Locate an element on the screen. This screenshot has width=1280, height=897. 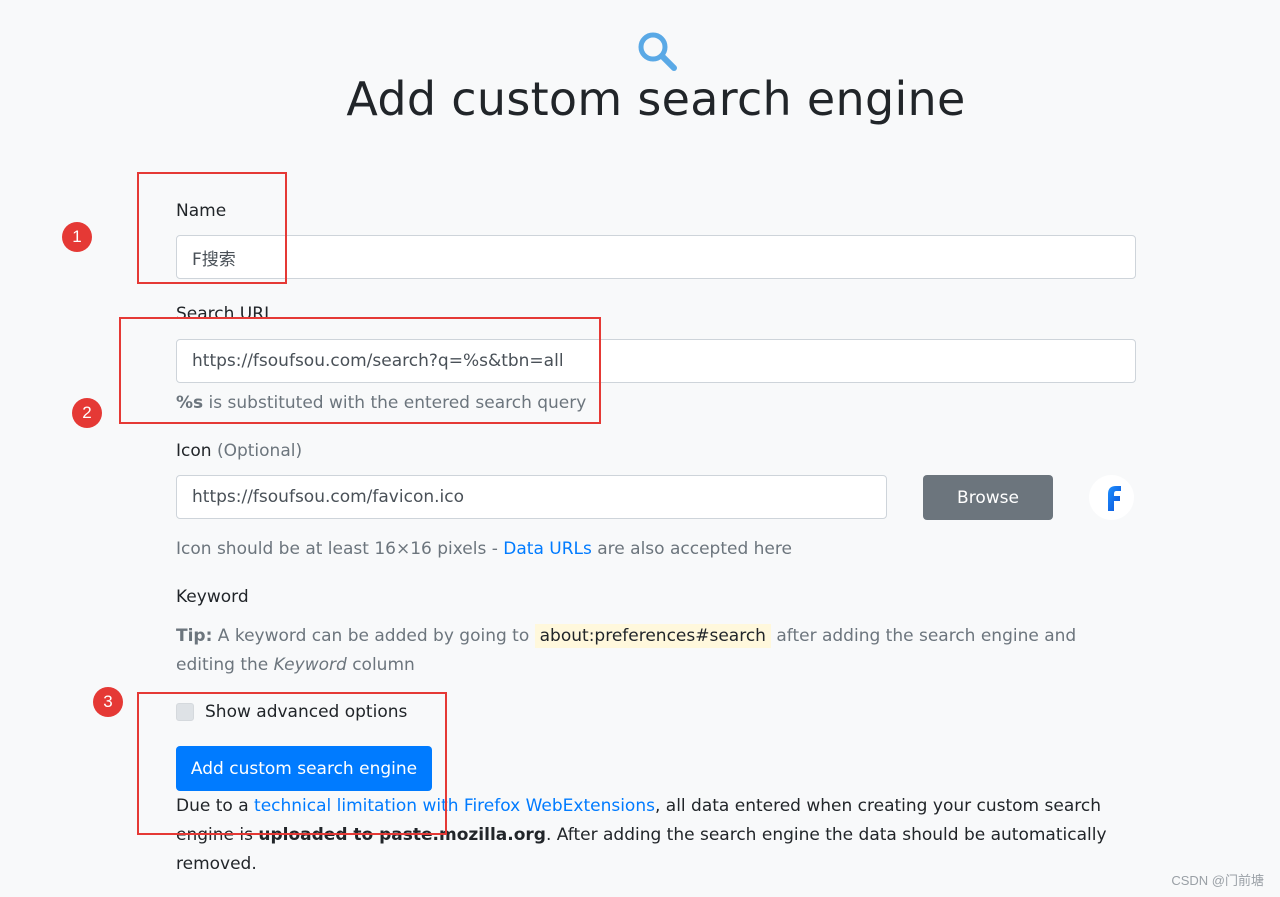
tip-text-1: A keyword can be added by going to is located at coordinates (373, 636).